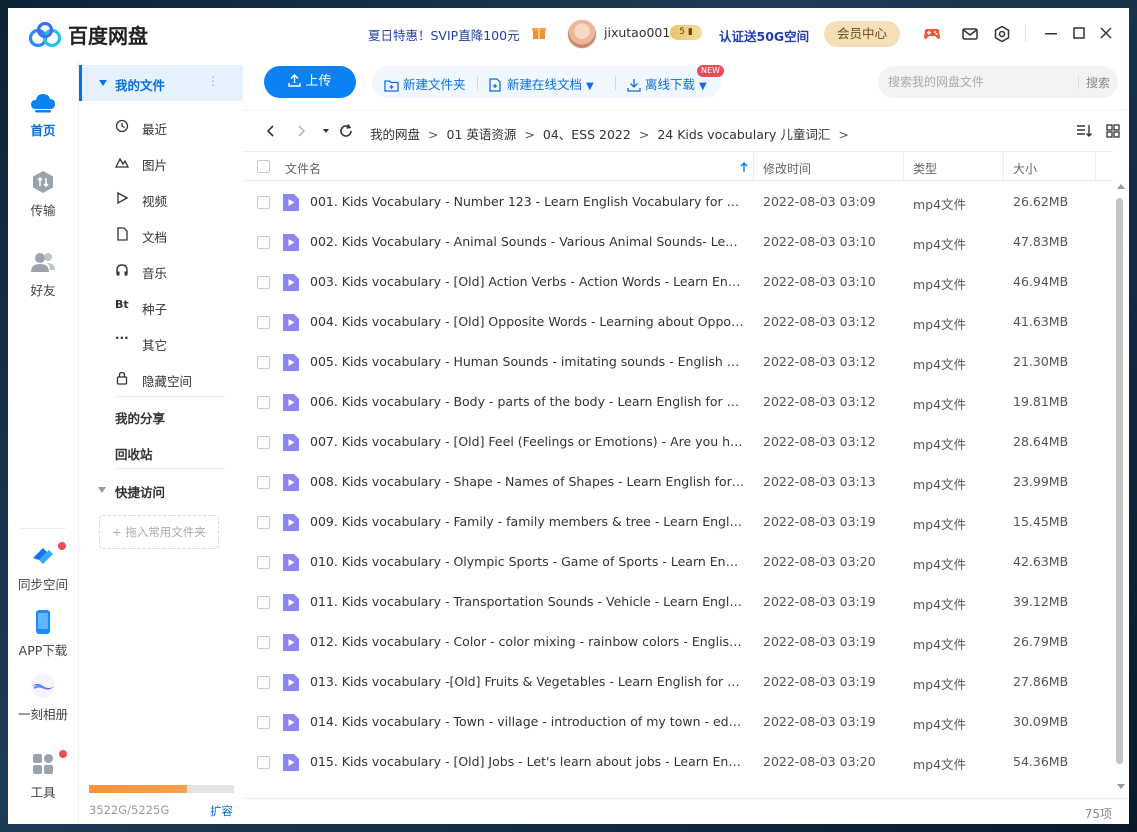 Image resolution: width=1137 pixels, height=832 pixels. I want to click on collapse-arrow-icon, so click(103, 83).